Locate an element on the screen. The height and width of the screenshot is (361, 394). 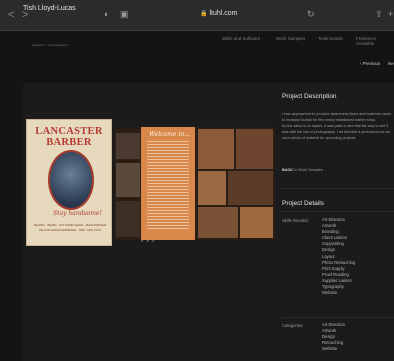
address-bar: 🔒 ltuhl.com is located at coordinates (219, 13).